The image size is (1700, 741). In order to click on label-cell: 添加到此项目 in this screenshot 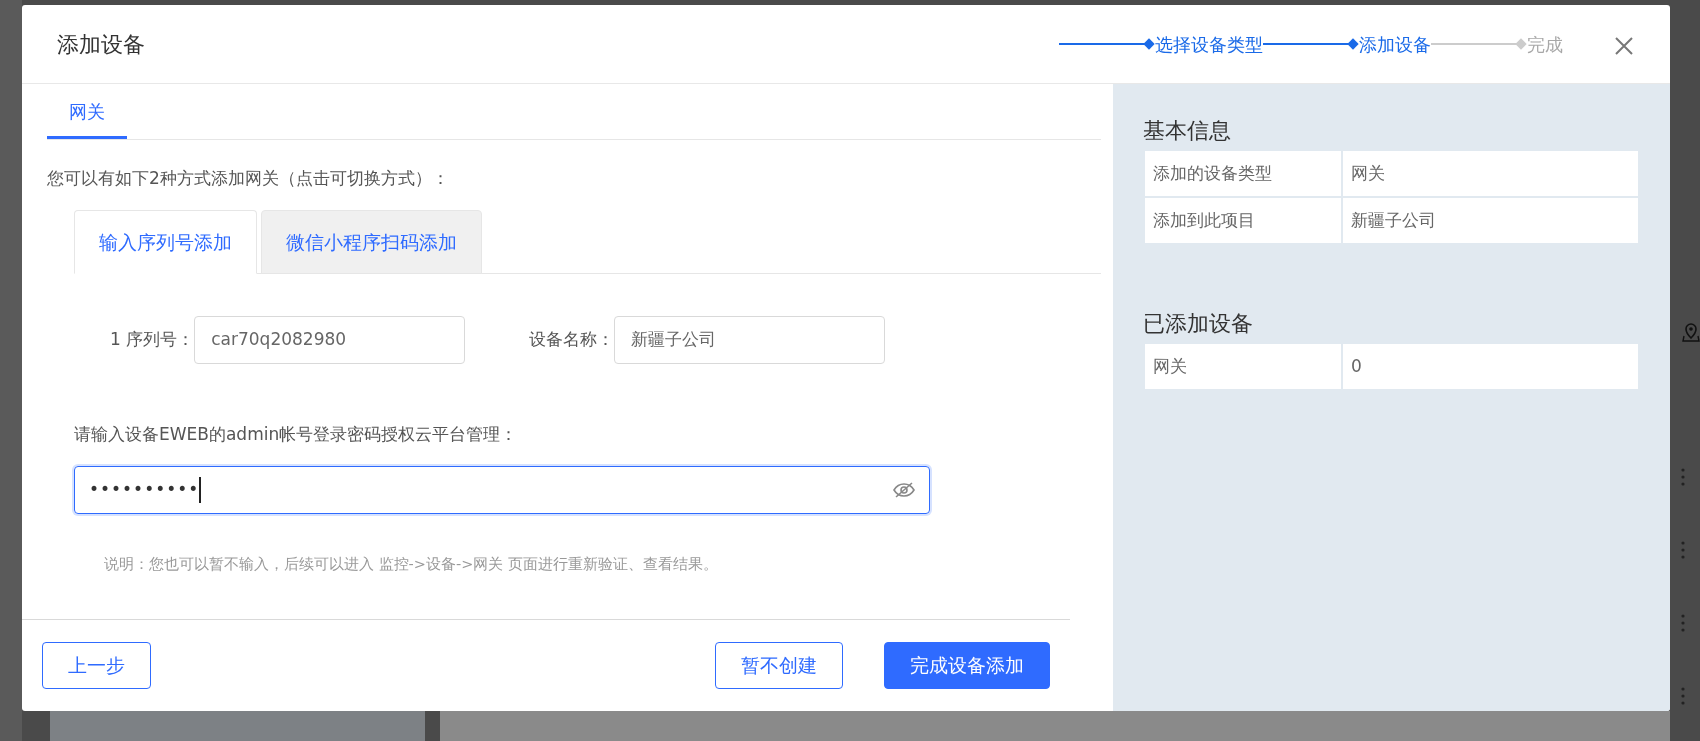, I will do `click(1243, 220)`.